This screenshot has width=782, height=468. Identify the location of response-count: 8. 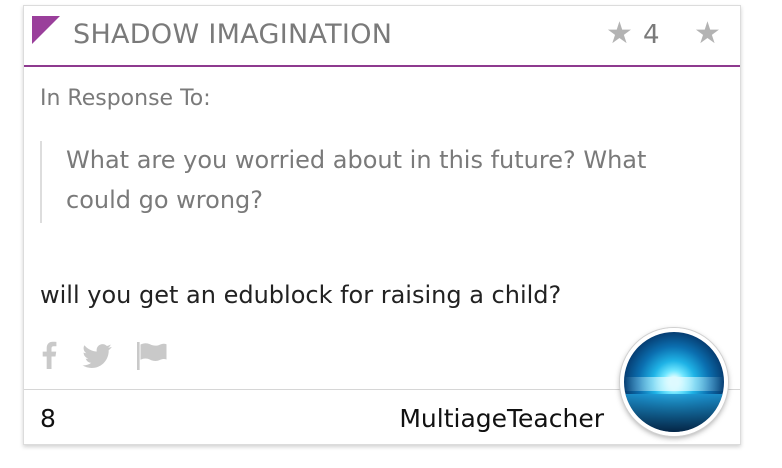
(48, 418).